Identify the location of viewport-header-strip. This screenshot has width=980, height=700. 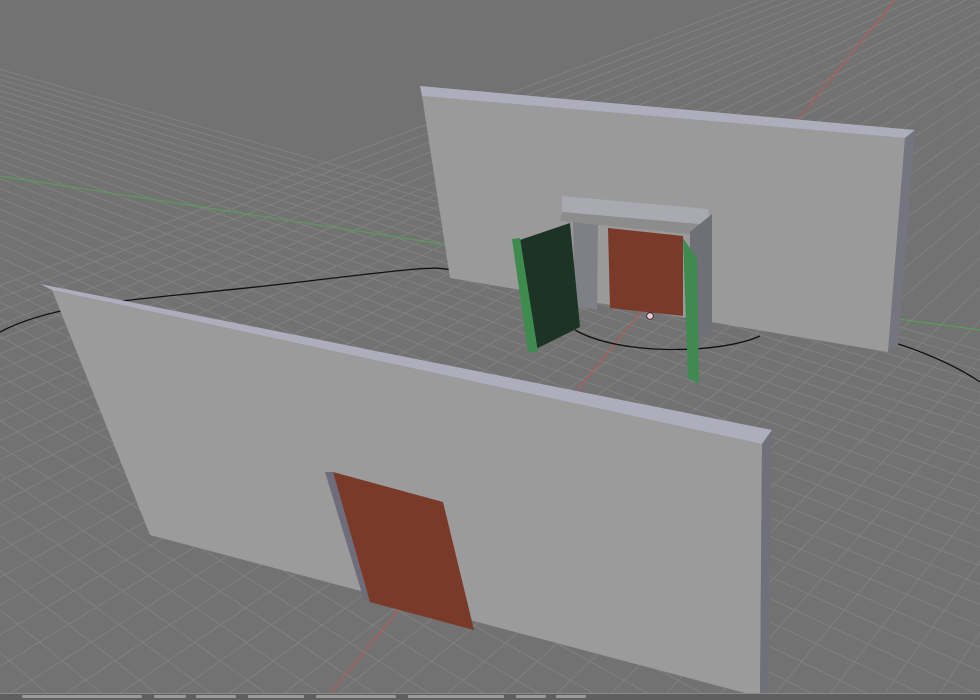
(490, 696).